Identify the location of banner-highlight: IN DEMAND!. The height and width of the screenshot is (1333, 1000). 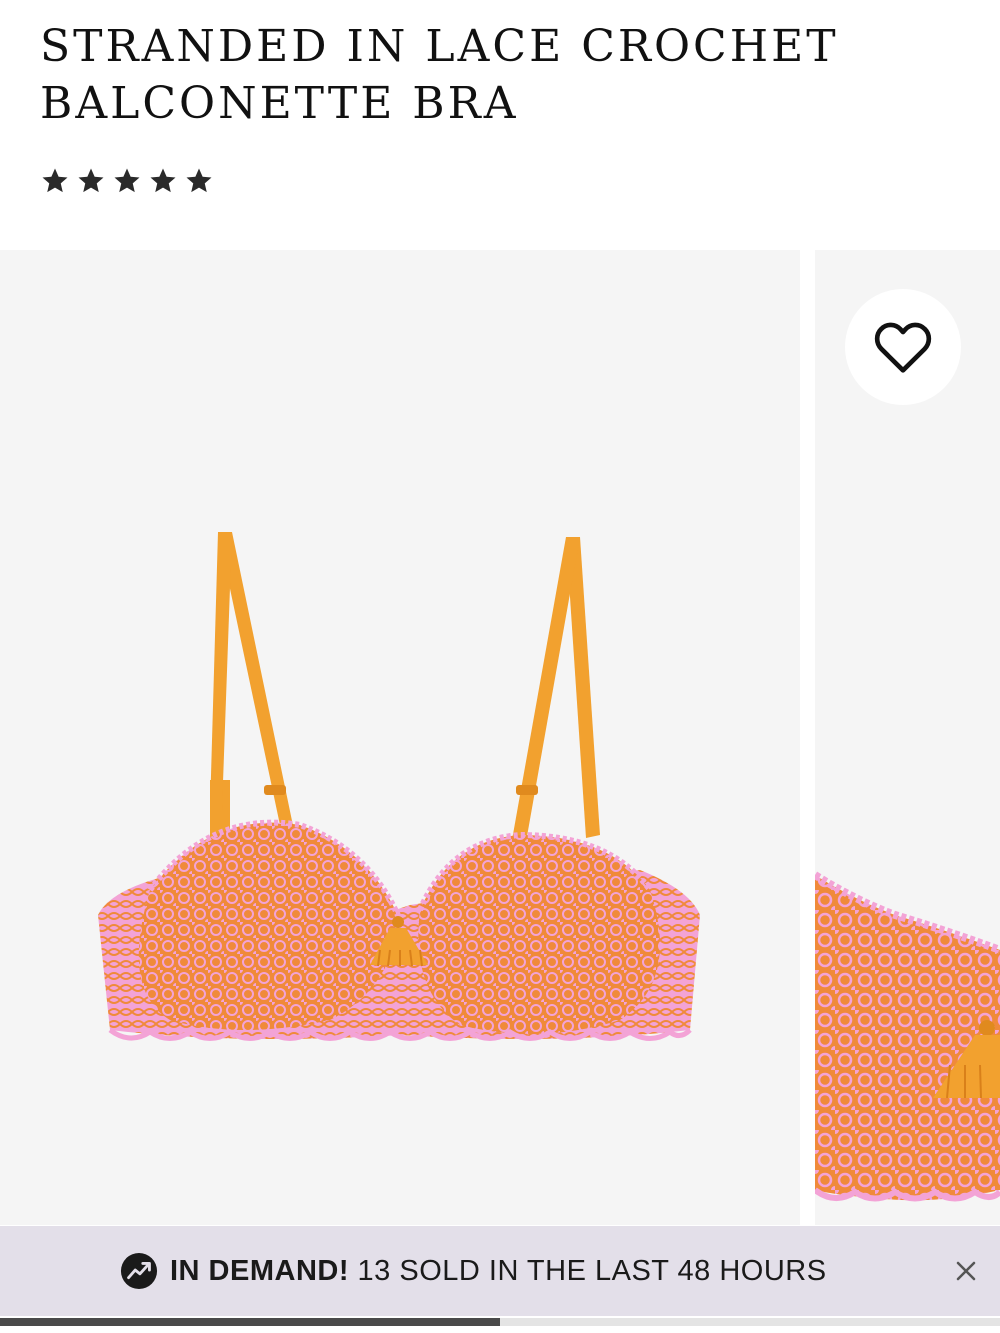
(259, 1270).